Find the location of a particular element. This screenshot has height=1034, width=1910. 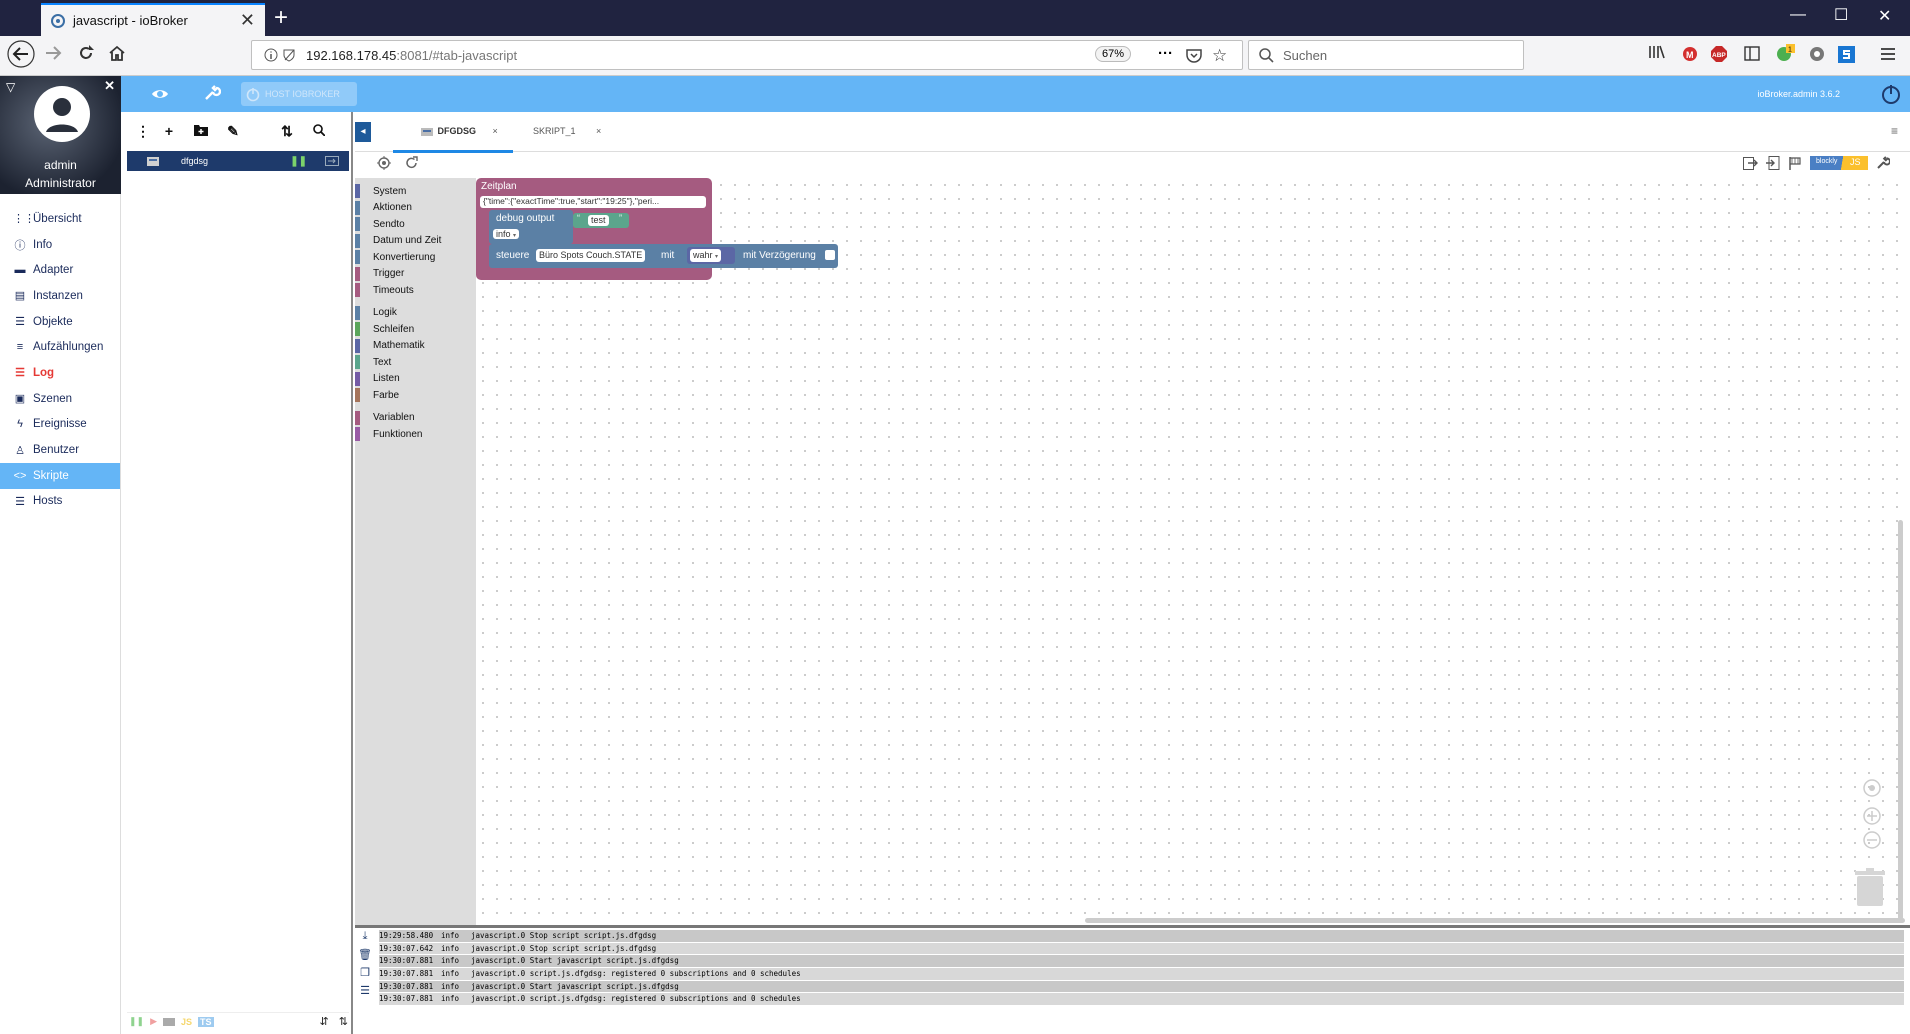

sidebar-item-uebersicht: ⋮⋮ Übersicht is located at coordinates (60, 219).